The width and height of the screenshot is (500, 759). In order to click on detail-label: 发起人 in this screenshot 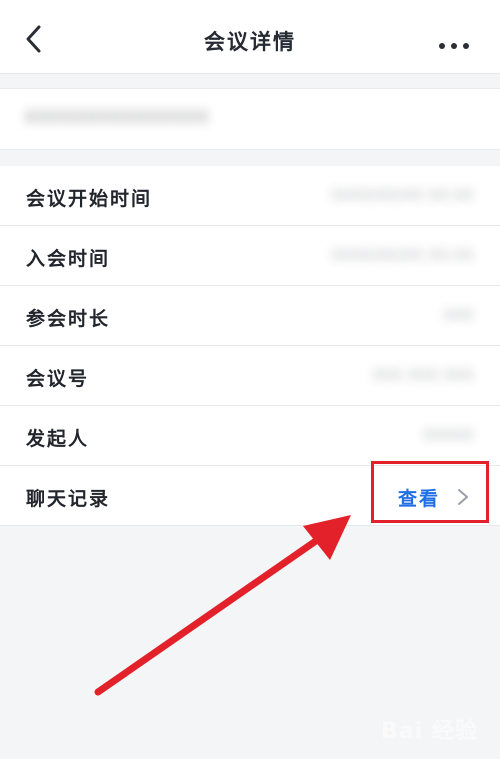, I will do `click(58, 439)`.